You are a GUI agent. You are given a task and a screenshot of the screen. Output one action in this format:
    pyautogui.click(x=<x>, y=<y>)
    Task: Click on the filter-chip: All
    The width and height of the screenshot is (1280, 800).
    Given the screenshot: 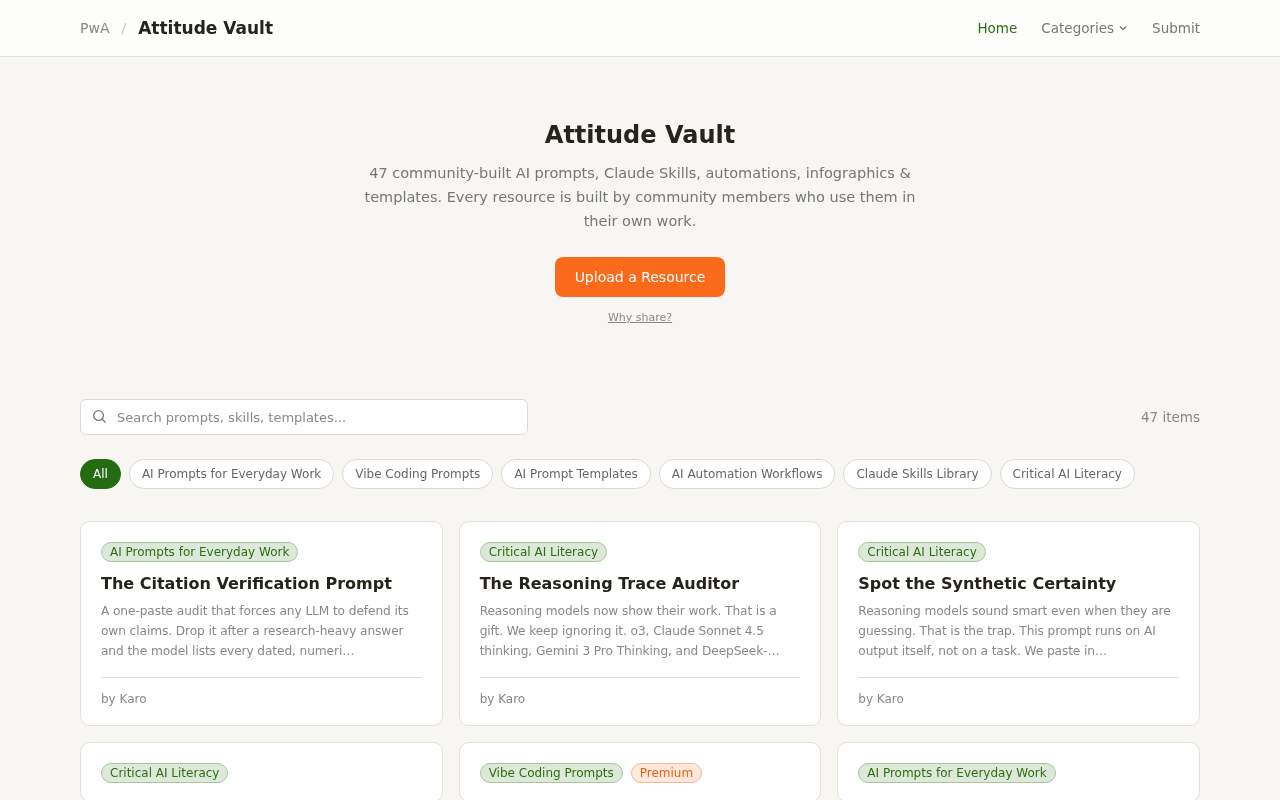 What is the action you would take?
    pyautogui.click(x=100, y=474)
    